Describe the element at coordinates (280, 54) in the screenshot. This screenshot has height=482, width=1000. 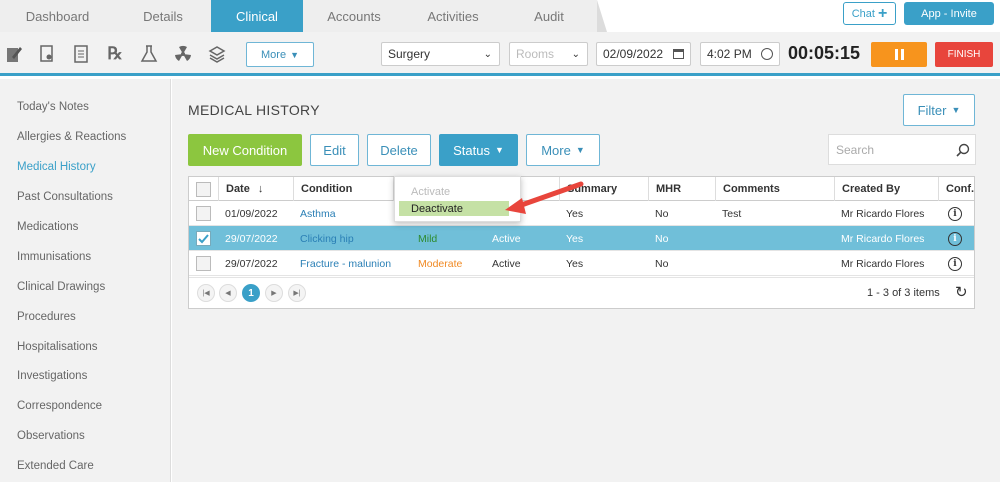
I see `toolbar-more-button: More ▼` at that location.